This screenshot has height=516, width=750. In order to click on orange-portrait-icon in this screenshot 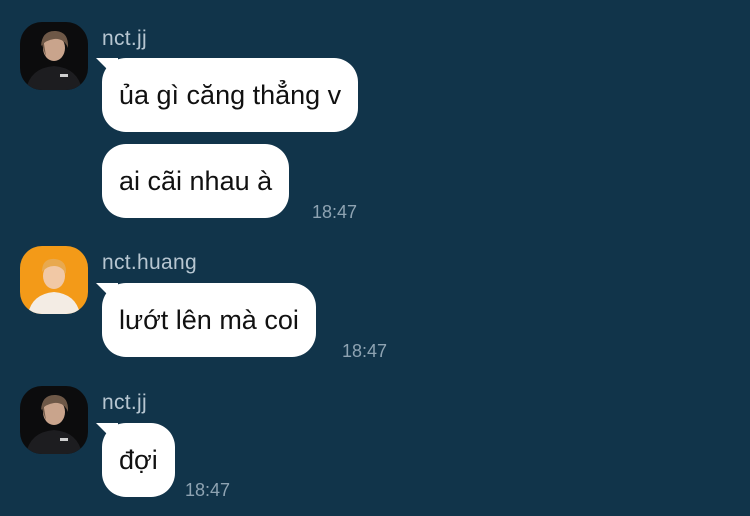, I will do `click(54, 280)`.